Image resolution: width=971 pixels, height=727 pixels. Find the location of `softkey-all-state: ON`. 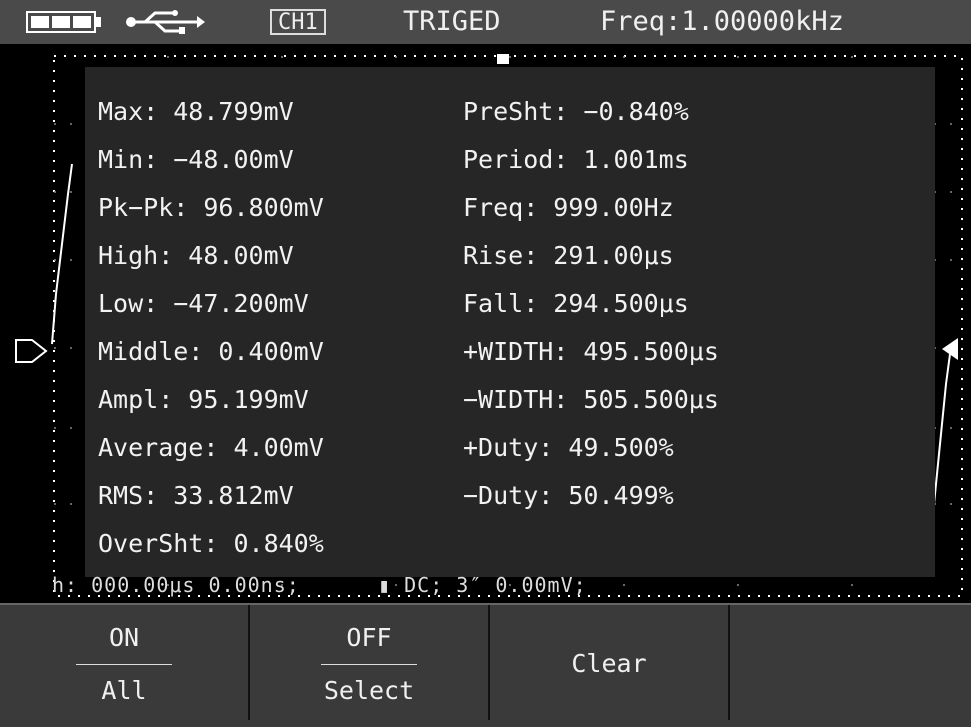

softkey-all-state: ON is located at coordinates (124, 637).